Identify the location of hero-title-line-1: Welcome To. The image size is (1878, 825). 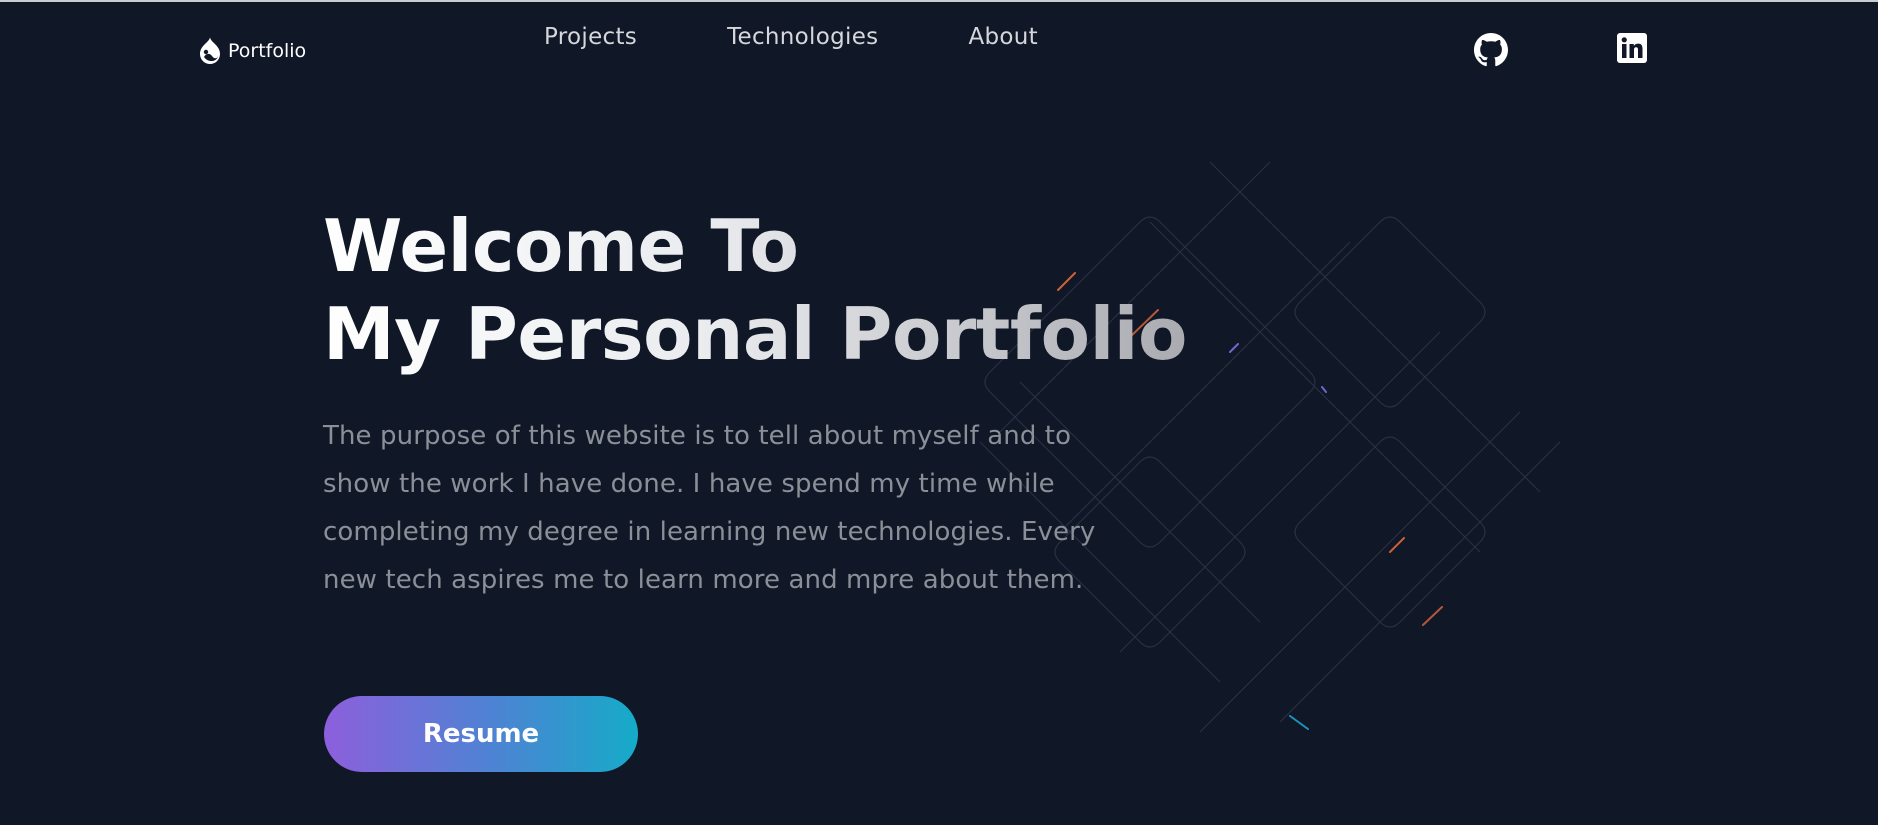
(561, 246).